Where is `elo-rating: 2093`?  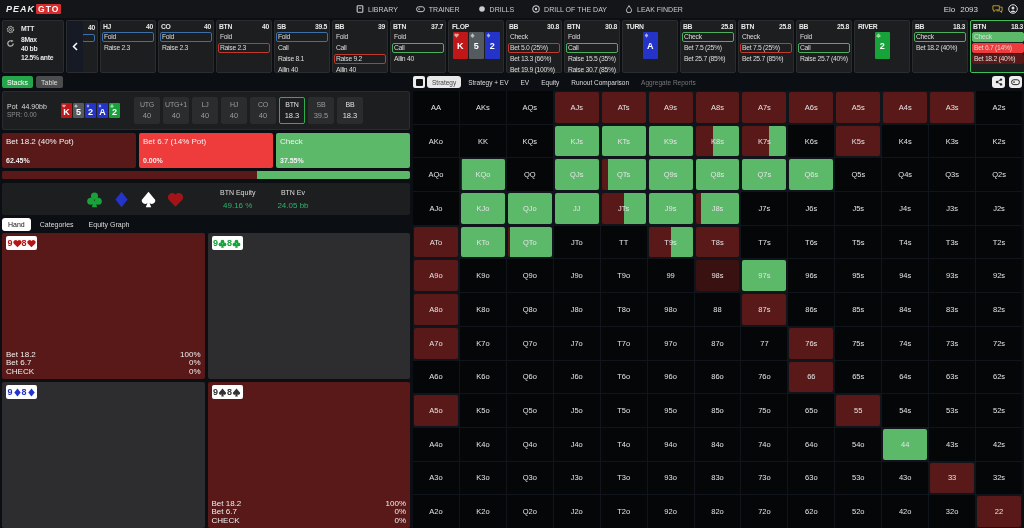
elo-rating: 2093 is located at coordinates (969, 9).